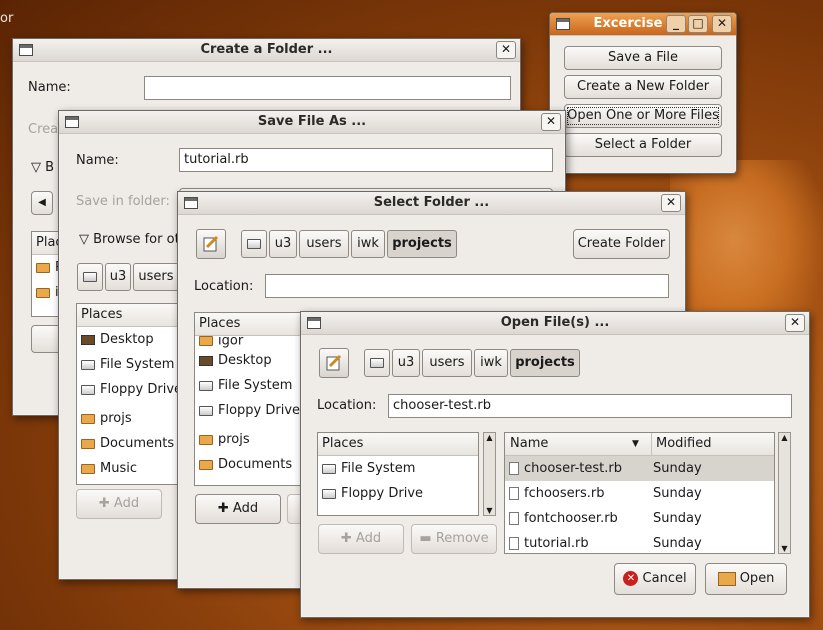 The image size is (823, 630). I want to click on places-scrollbar: ▲ ▼, so click(489, 474).